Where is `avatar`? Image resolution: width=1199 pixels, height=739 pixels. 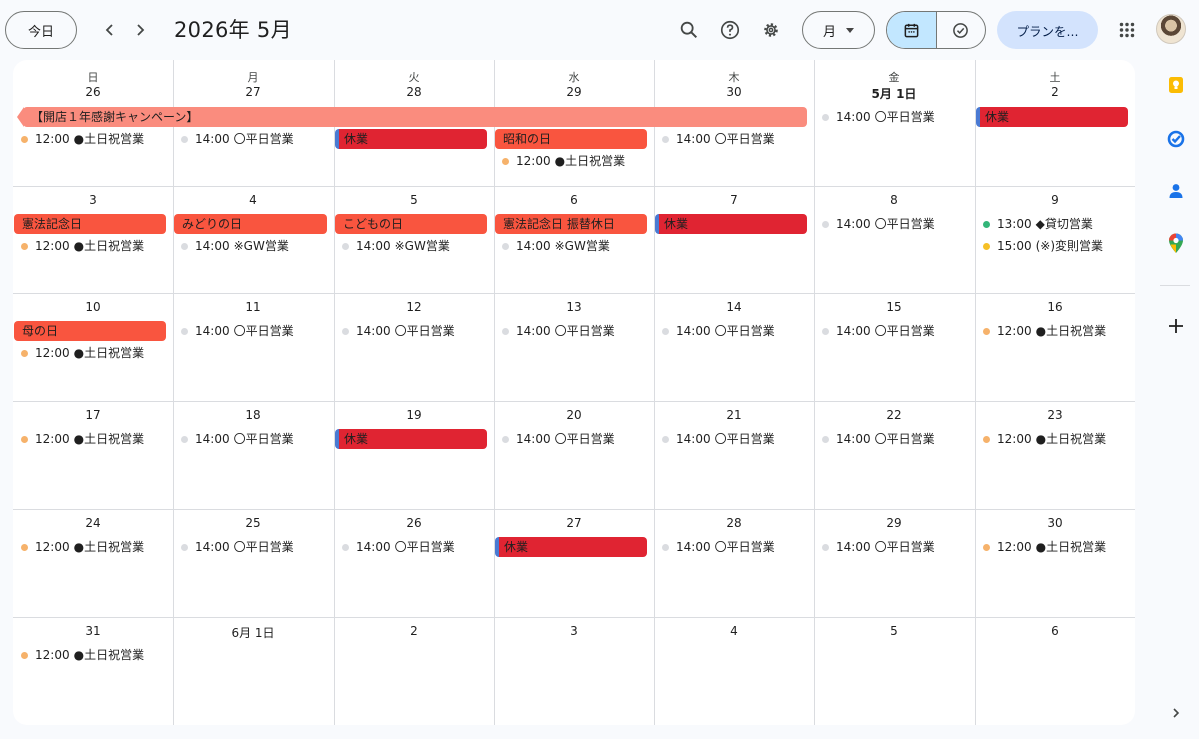
avatar is located at coordinates (1171, 29).